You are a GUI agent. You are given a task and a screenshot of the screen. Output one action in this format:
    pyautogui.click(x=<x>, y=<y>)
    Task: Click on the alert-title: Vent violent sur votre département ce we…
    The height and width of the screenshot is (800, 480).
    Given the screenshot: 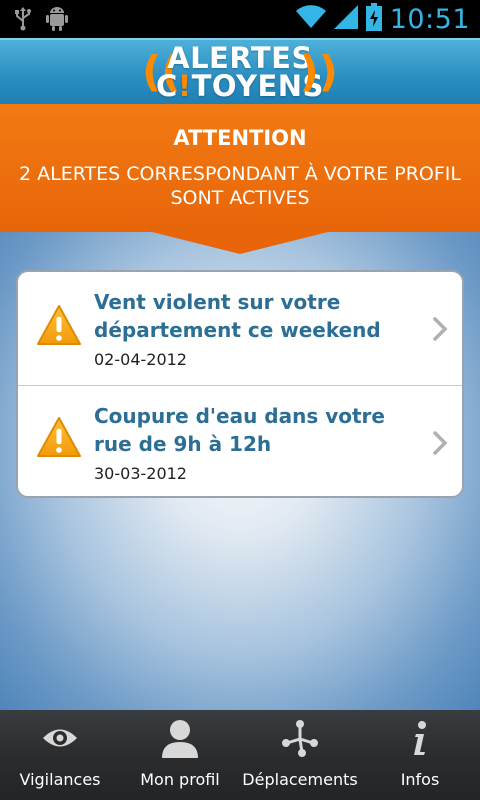 What is the action you would take?
    pyautogui.click(x=237, y=316)
    